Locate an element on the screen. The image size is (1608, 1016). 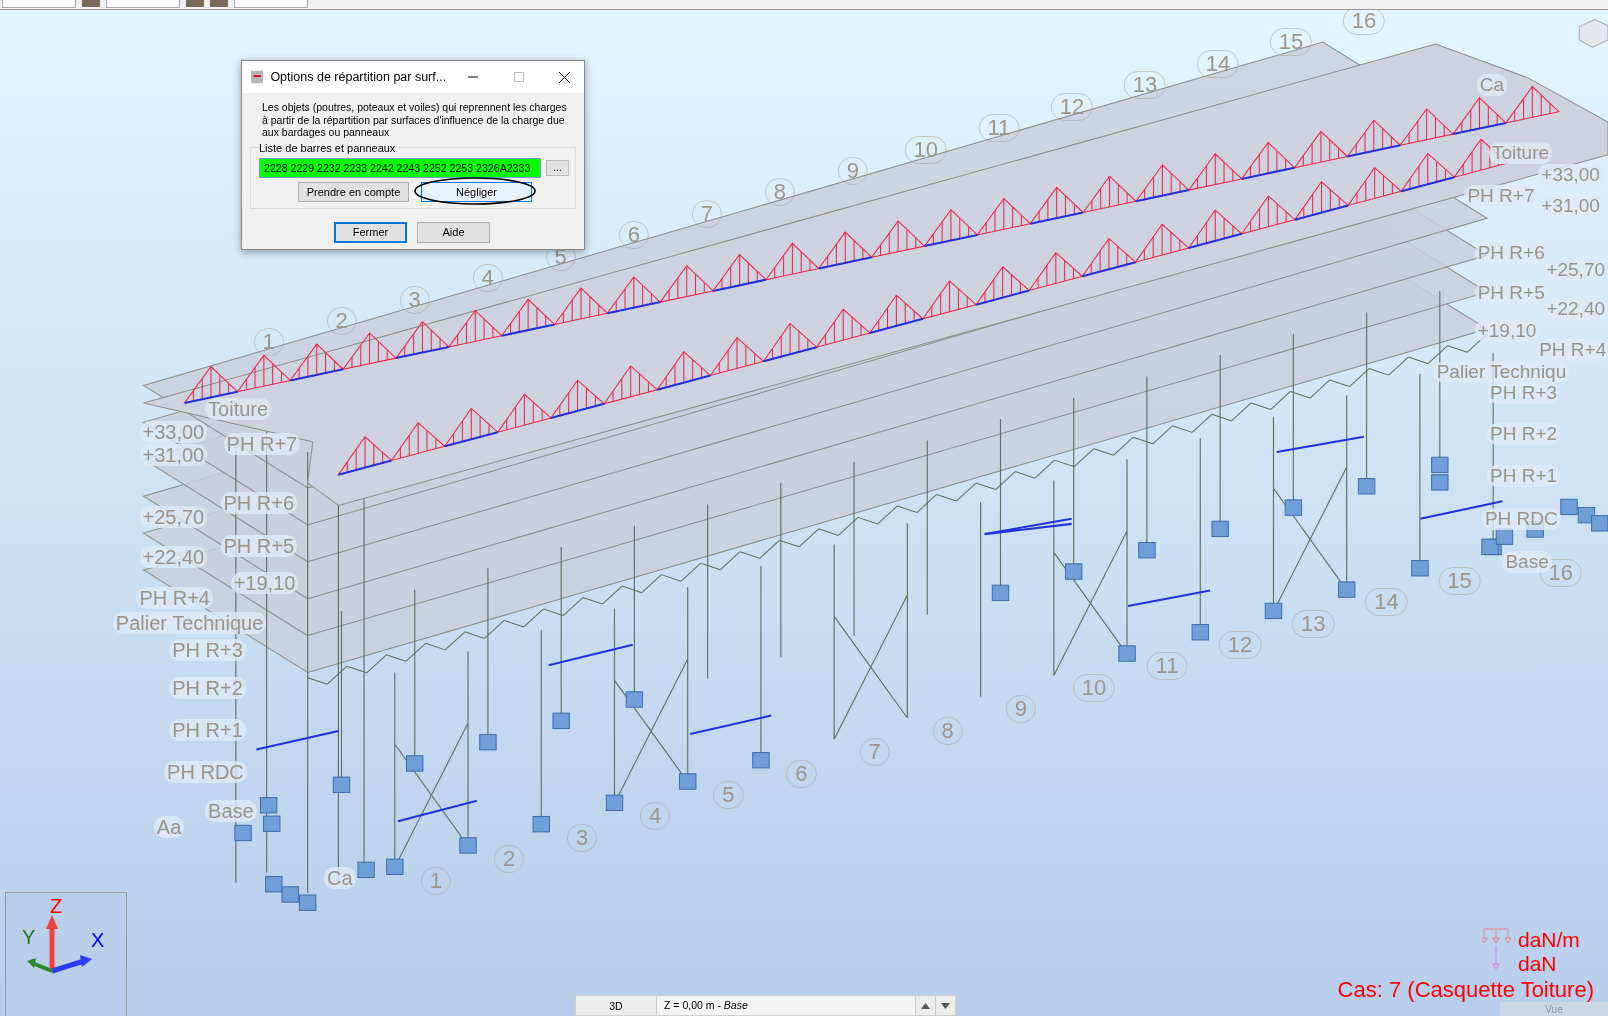
unit-label: daN is located at coordinates (1537, 964).